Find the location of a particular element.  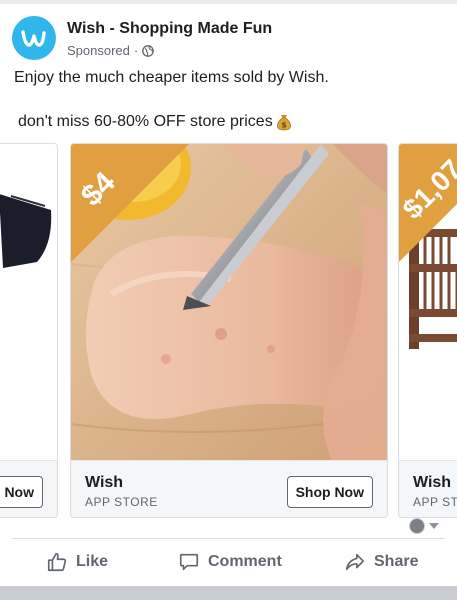

card-subtitle-main: APP STORE is located at coordinates (121, 502).